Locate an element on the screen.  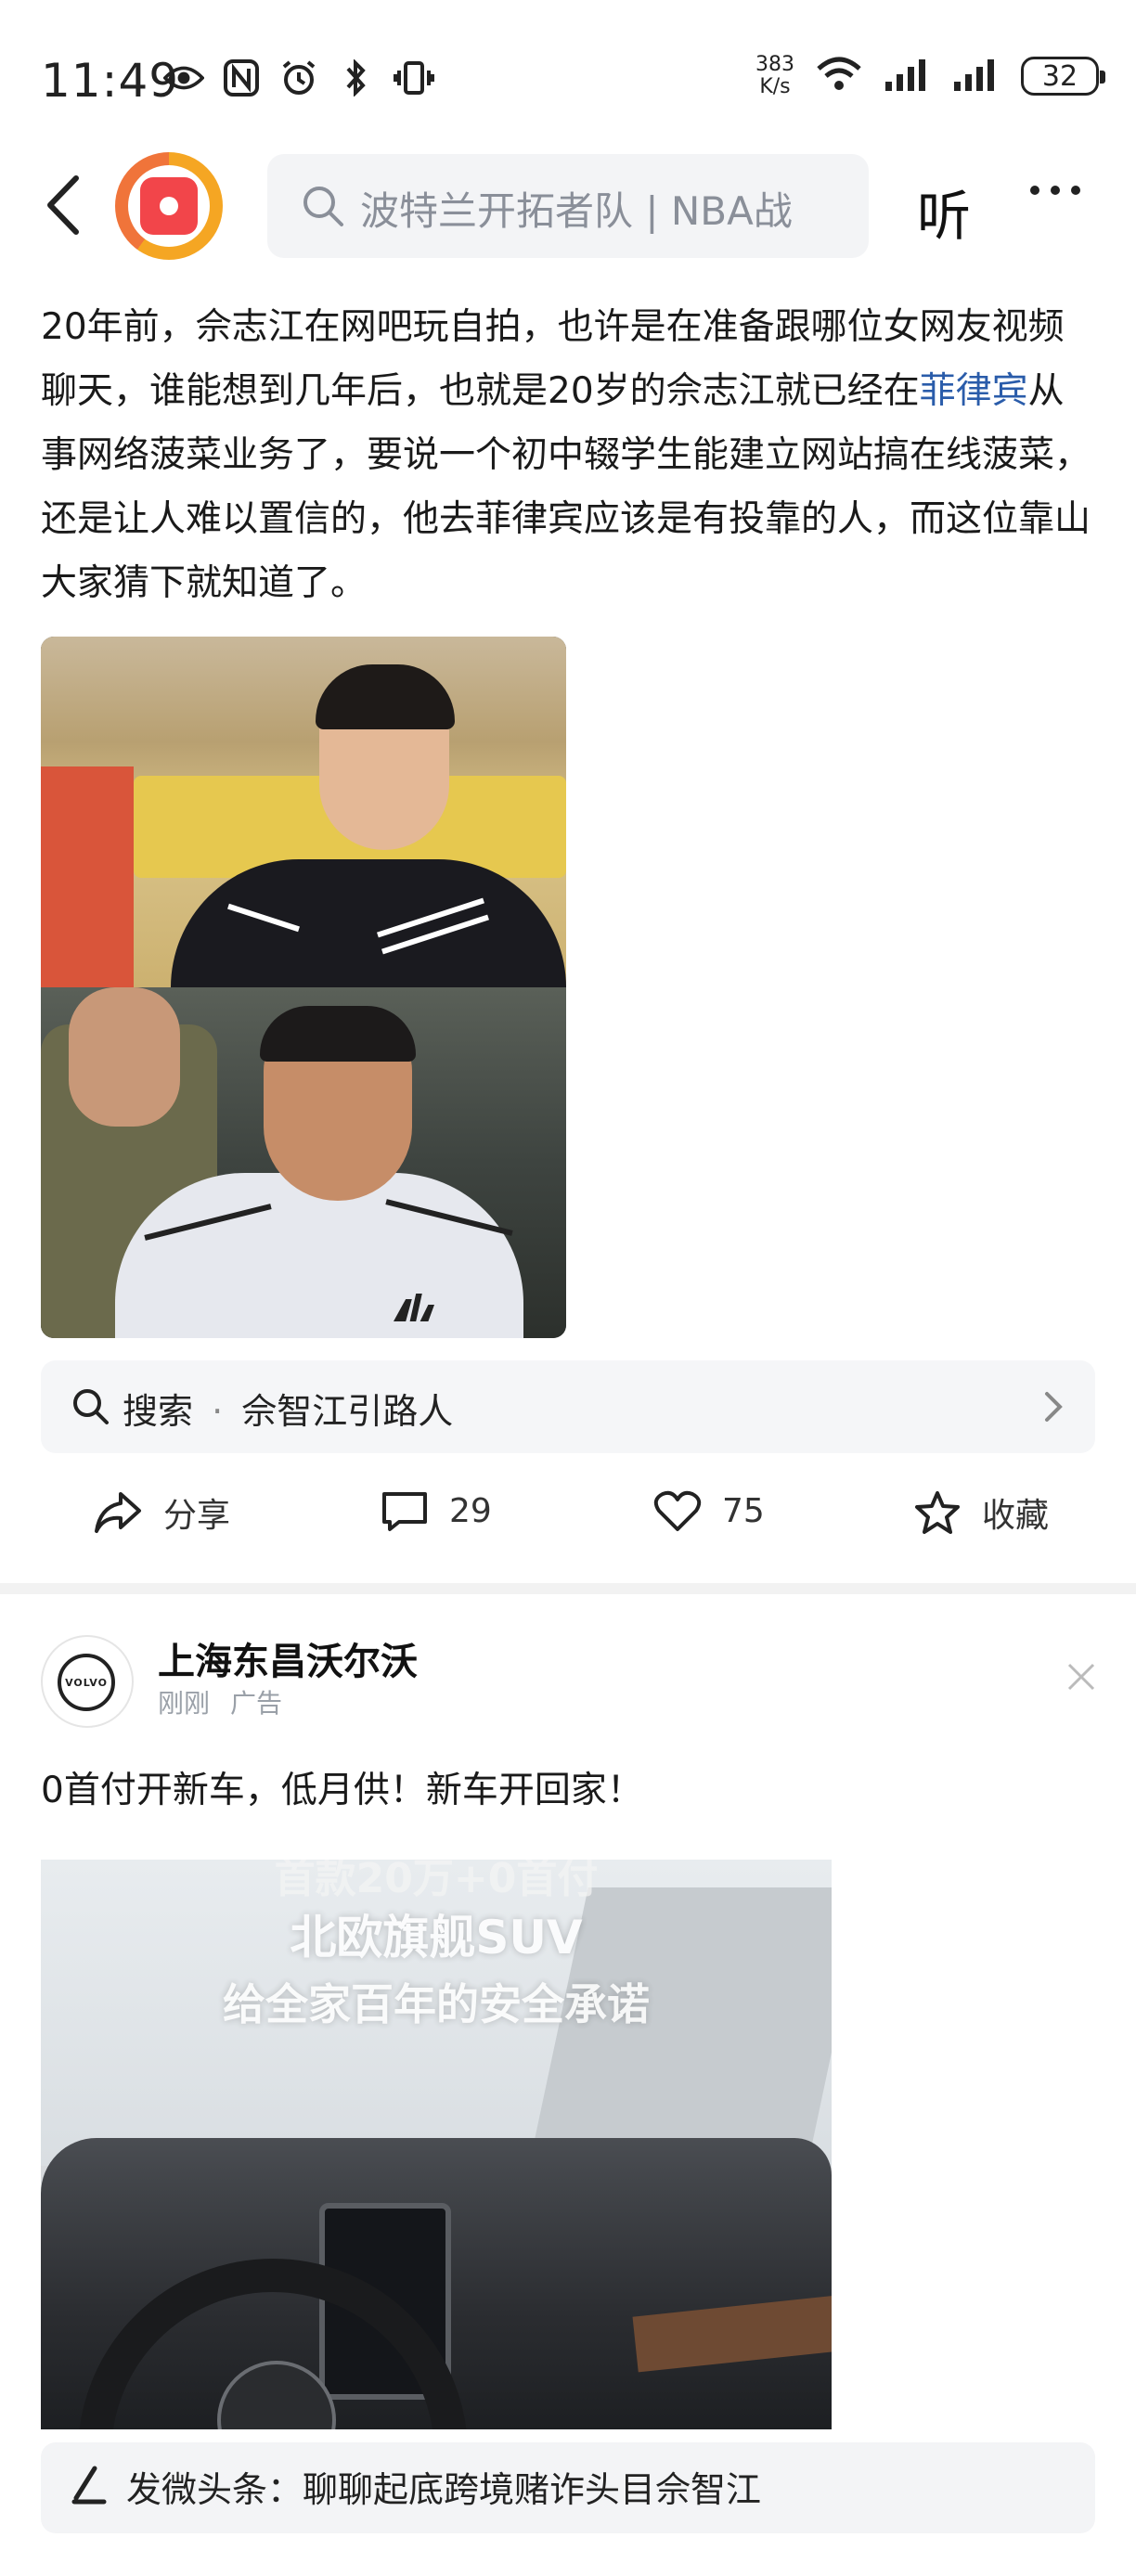
status-bar: 11:49 383 K/s 32 is located at coordinates (568, 79).